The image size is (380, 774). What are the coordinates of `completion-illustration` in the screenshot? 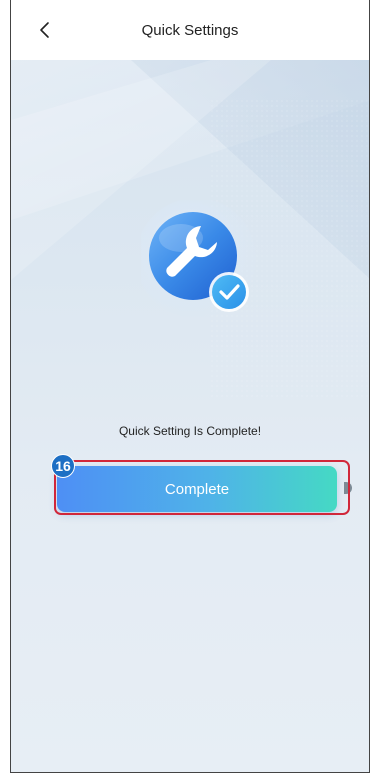 It's located at (197, 261).